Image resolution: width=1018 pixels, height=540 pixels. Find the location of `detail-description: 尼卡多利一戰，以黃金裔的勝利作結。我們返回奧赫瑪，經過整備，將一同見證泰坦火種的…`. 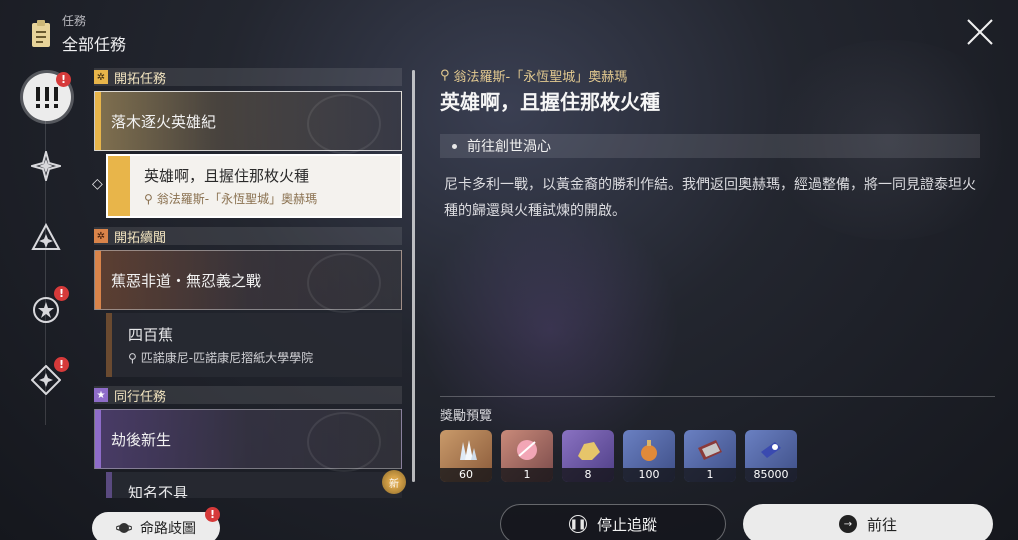

detail-description: 尼卡多利一戰，以黃金裔的勝利作結。我們返回奧赫瑪，經過整備，將一同見證泰坦火種的… is located at coordinates (710, 198).